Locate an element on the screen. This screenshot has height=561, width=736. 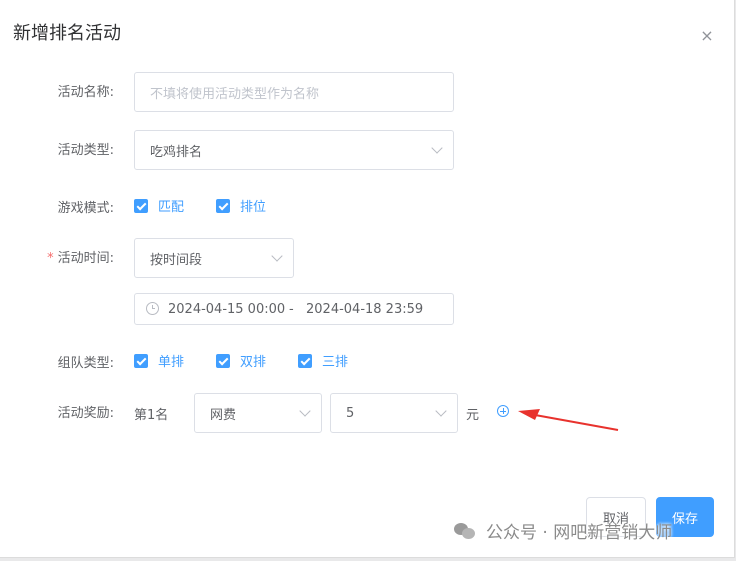
type-label: 活动类型: is located at coordinates (85, 150).